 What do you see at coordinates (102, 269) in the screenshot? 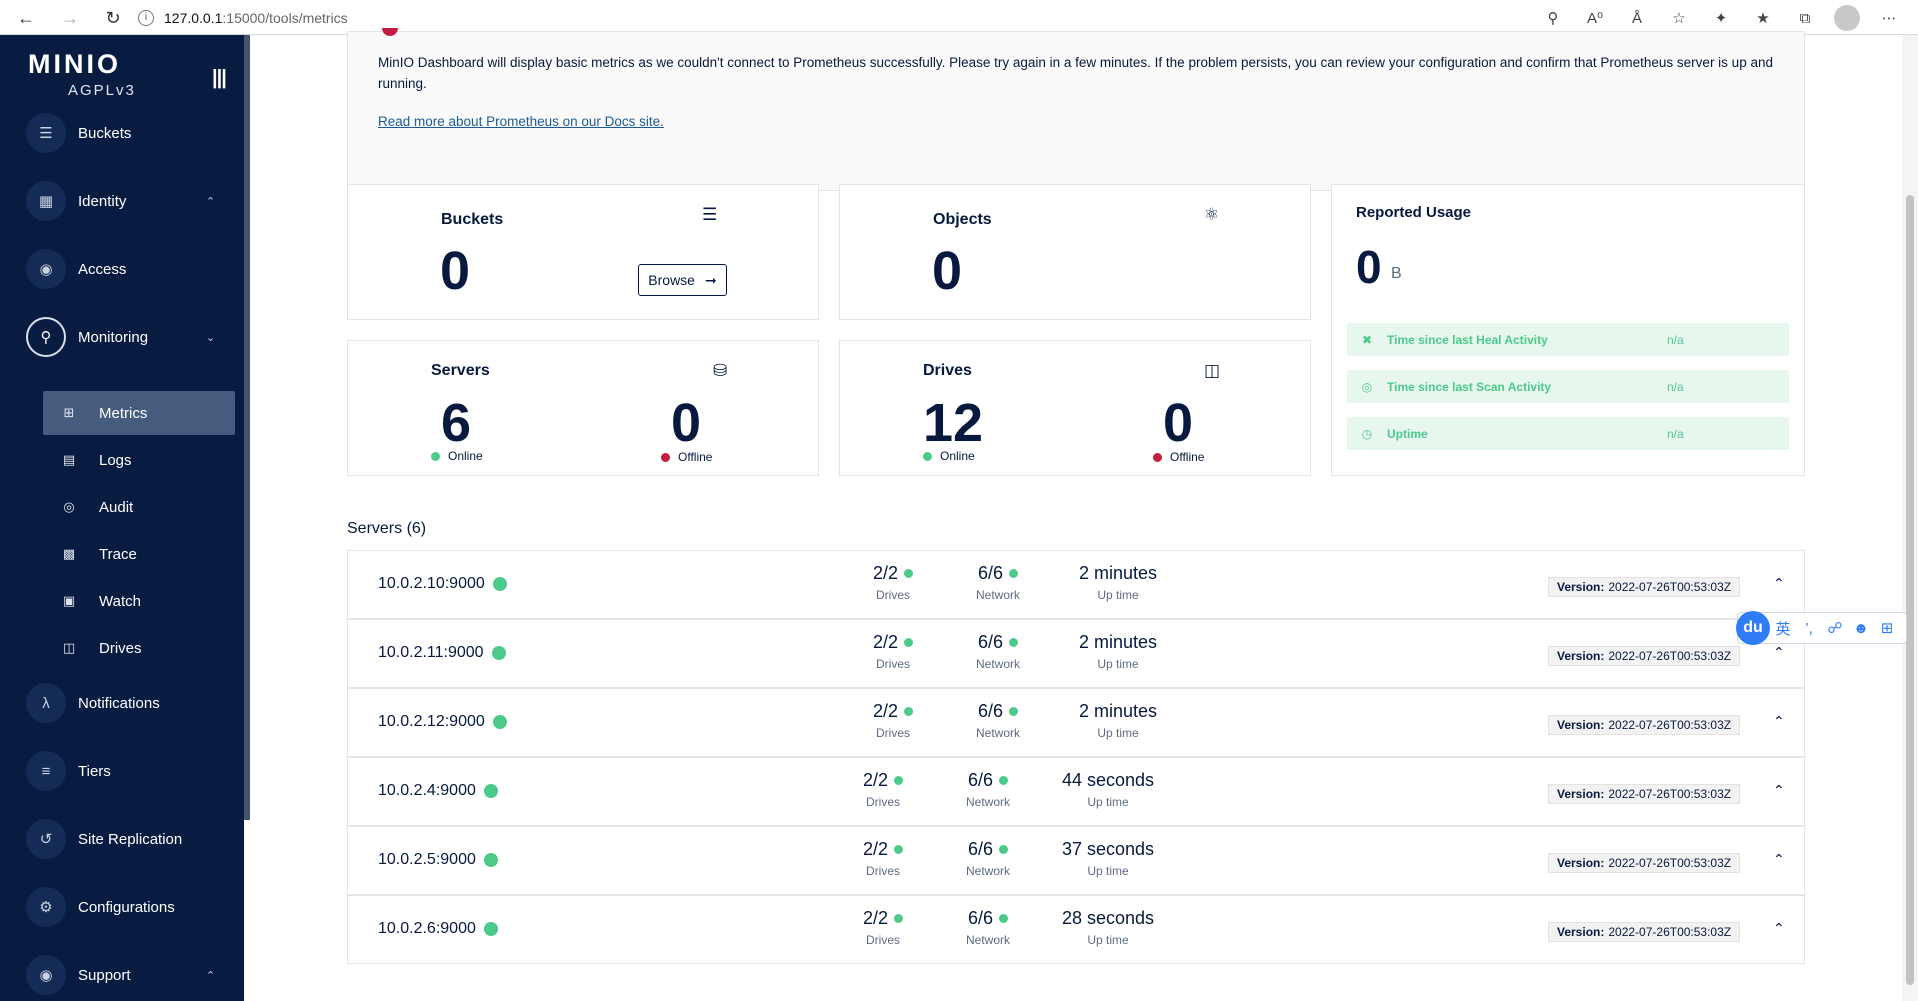
I see `sidebar-item-label: Access` at bounding box center [102, 269].